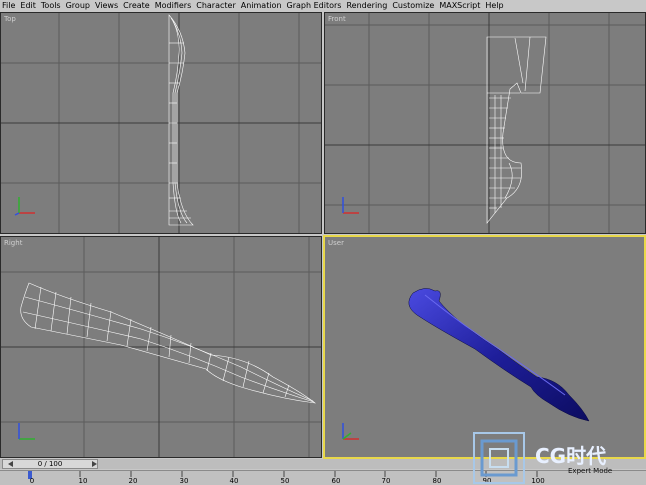 The height and width of the screenshot is (485, 646). I want to click on tick-label: 30, so click(184, 481).